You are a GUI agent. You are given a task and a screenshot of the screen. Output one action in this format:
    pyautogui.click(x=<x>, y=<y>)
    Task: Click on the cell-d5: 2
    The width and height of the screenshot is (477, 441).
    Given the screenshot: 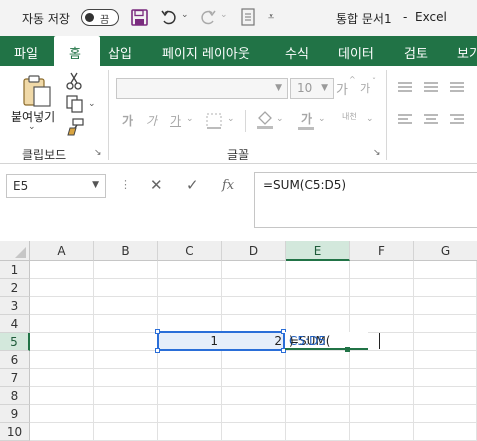 What is the action you would take?
    pyautogui.click(x=253, y=341)
    